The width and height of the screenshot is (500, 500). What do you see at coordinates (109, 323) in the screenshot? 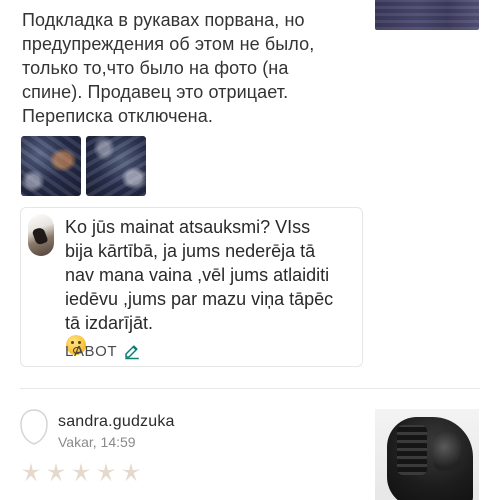
I see `reply-text-line: tā izdarījāt.` at bounding box center [109, 323].